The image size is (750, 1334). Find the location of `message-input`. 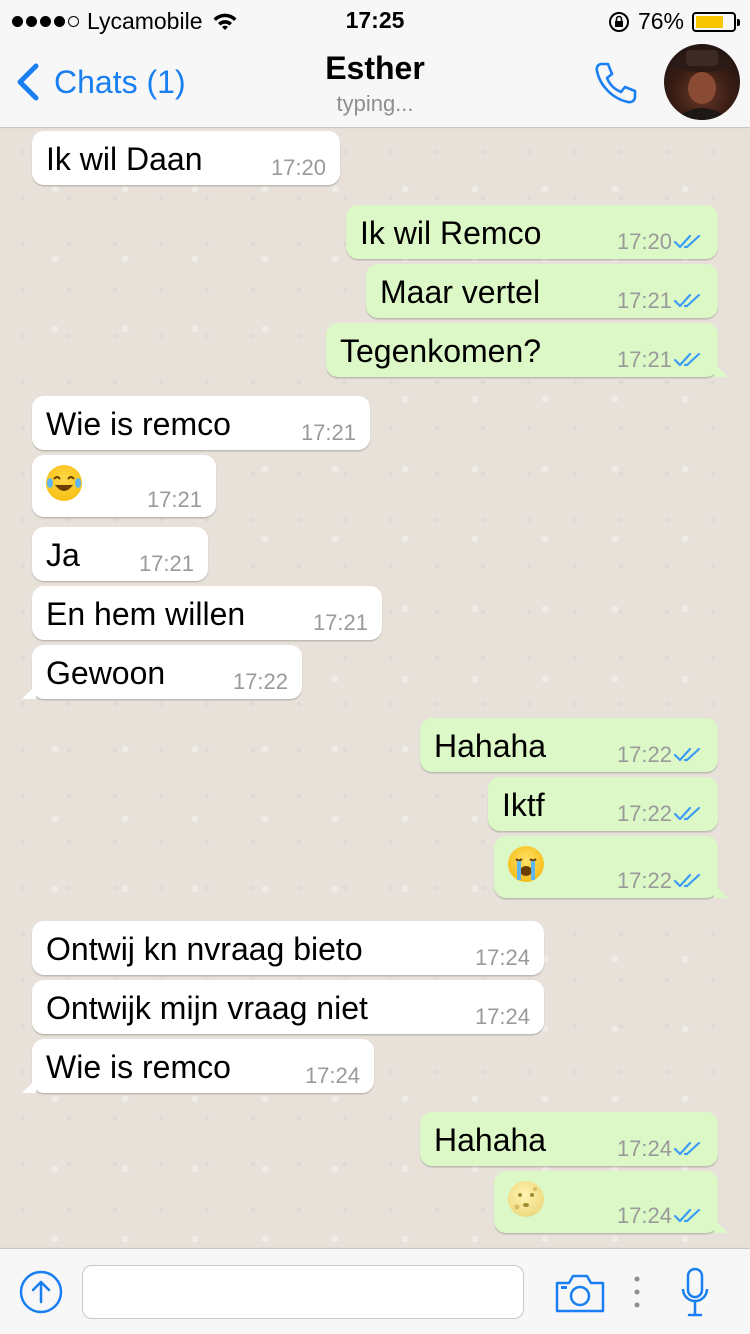

message-input is located at coordinates (303, 1292).